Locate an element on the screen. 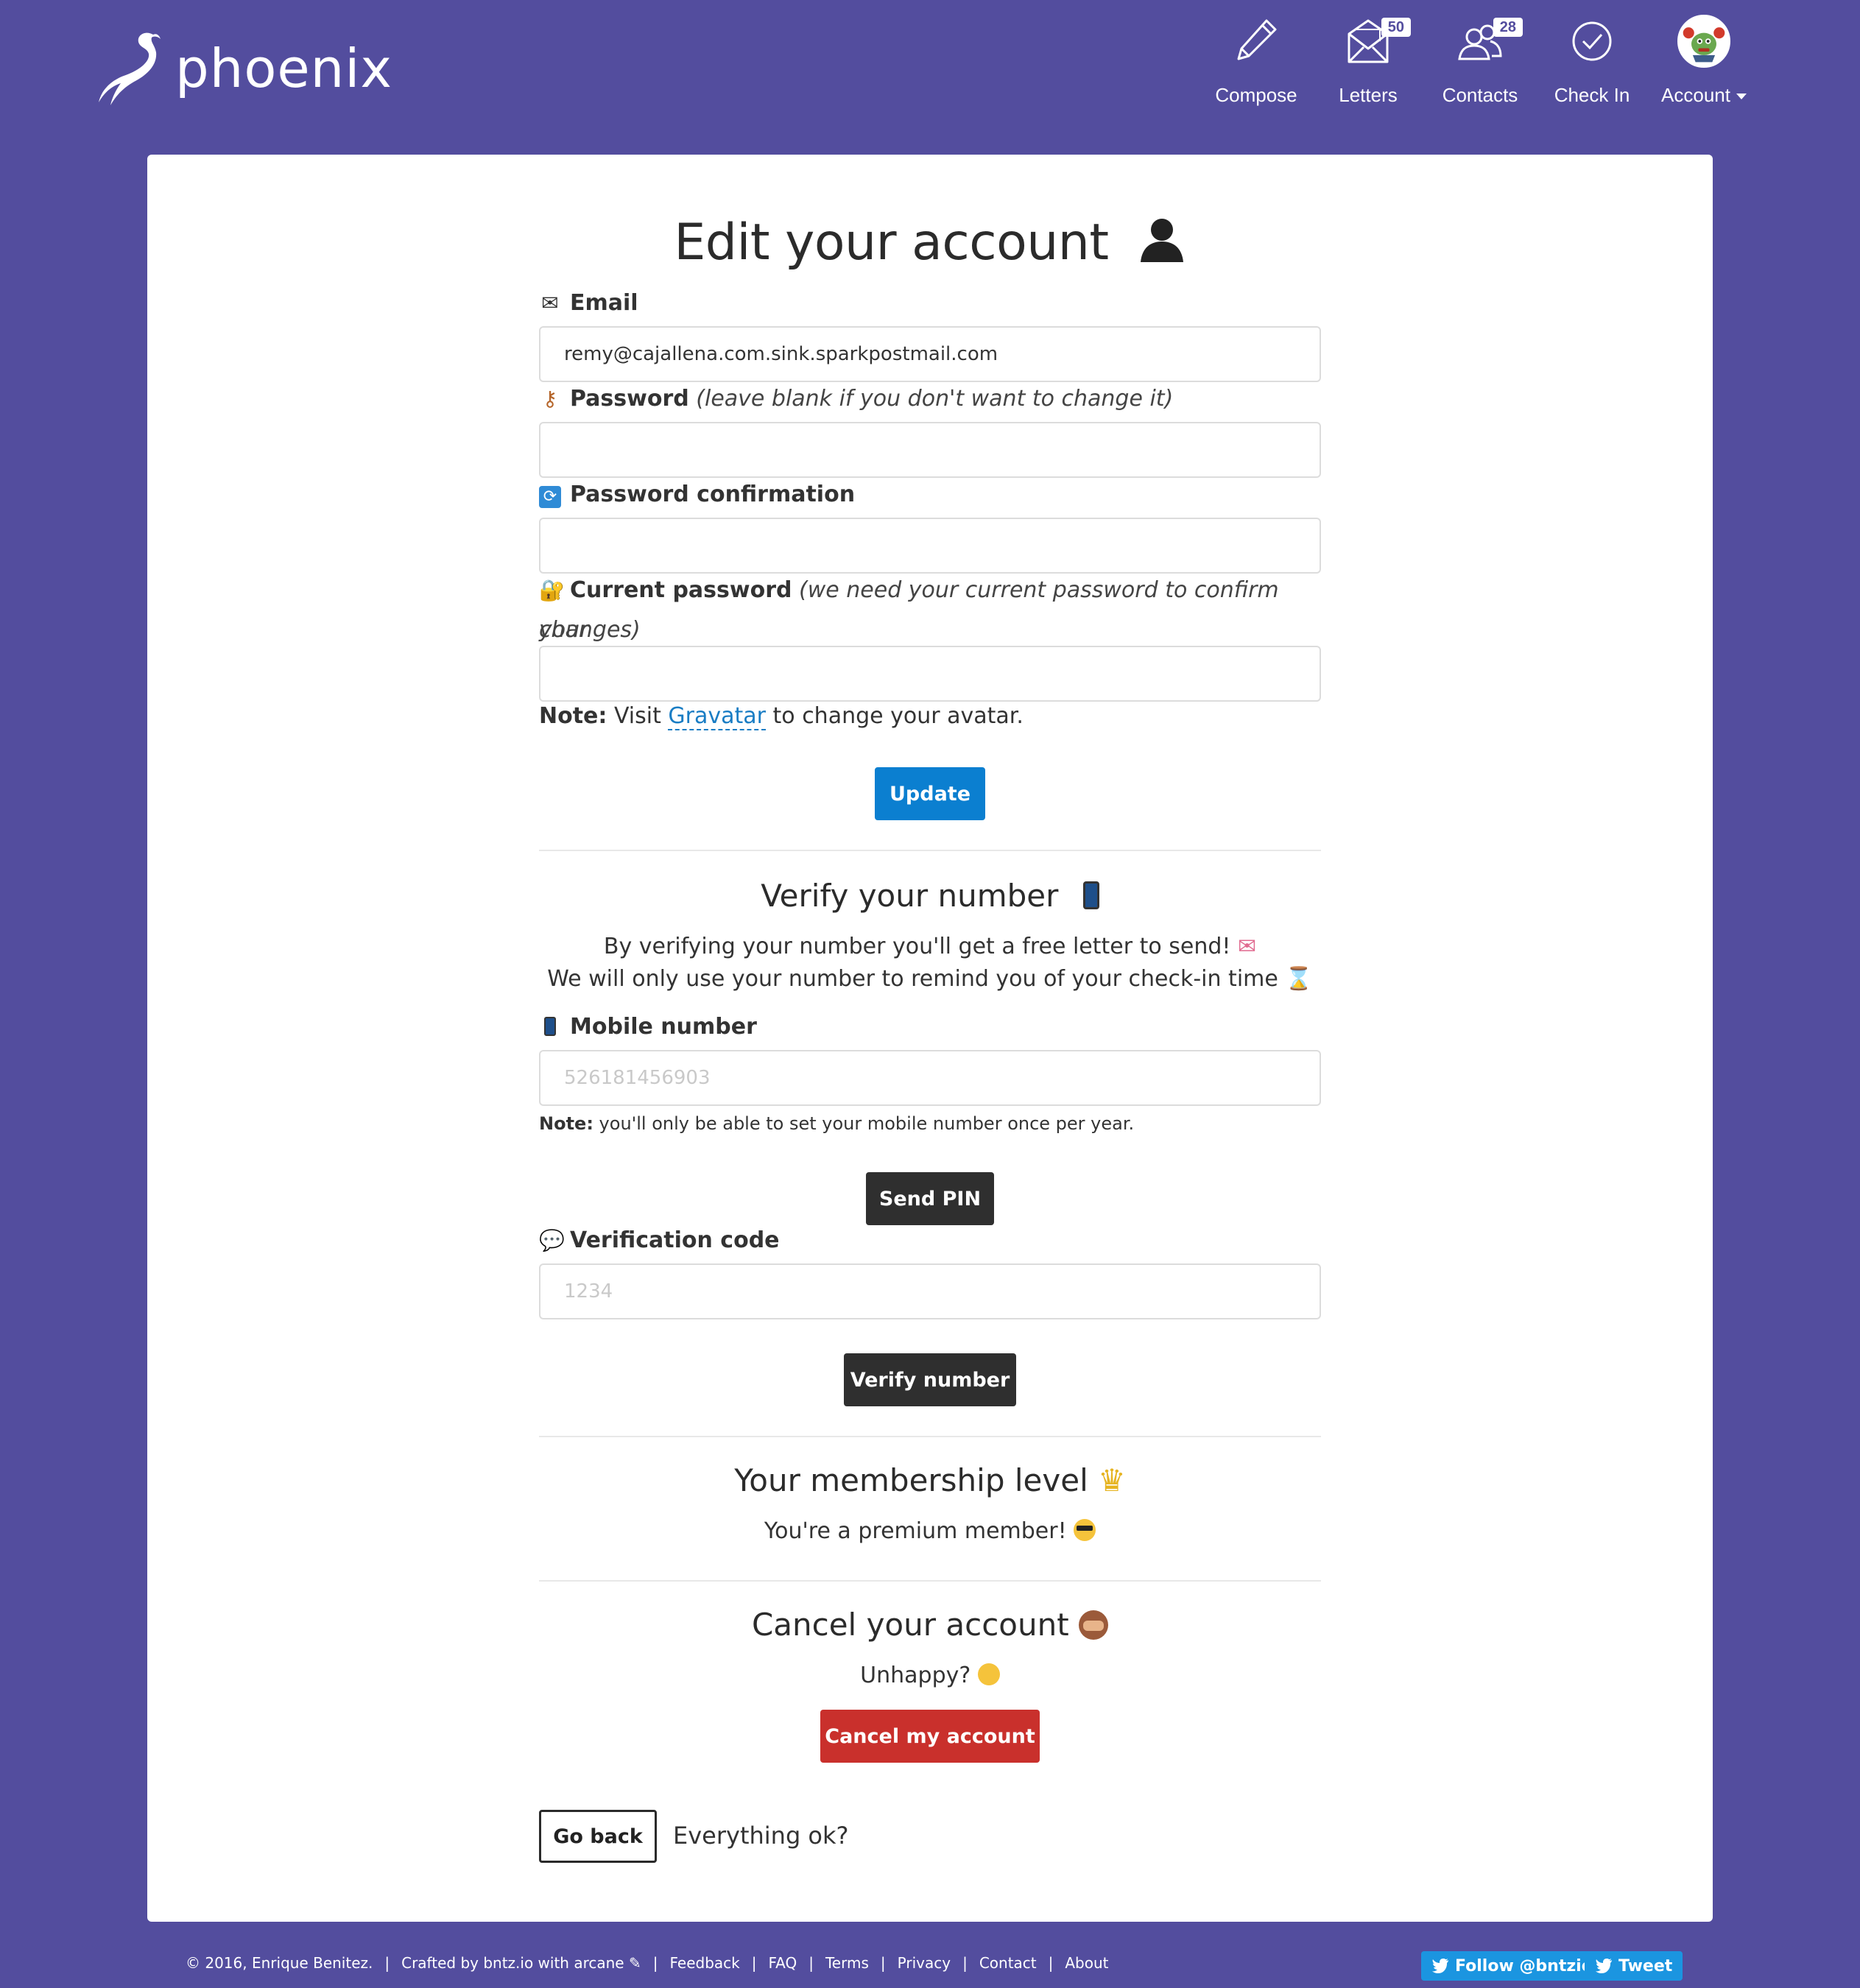 Image resolution: width=1860 pixels, height=1988 pixels. tweet-button: Tweet is located at coordinates (1634, 1966).